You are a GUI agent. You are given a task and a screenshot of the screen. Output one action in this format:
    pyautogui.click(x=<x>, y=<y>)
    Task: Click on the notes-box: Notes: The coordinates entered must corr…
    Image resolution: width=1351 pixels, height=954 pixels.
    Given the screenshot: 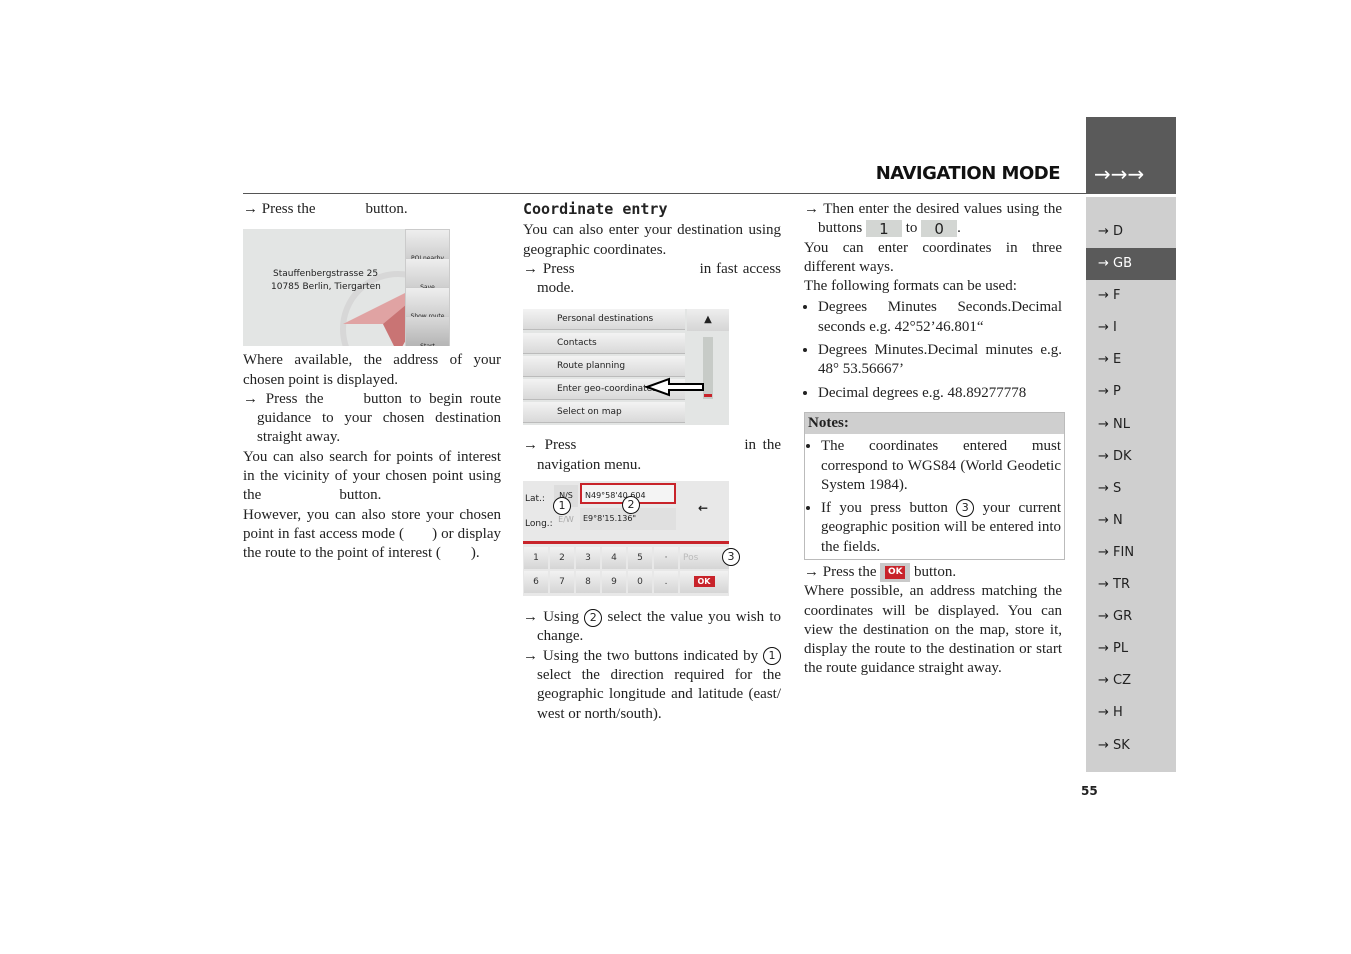 What is the action you would take?
    pyautogui.click(x=934, y=486)
    